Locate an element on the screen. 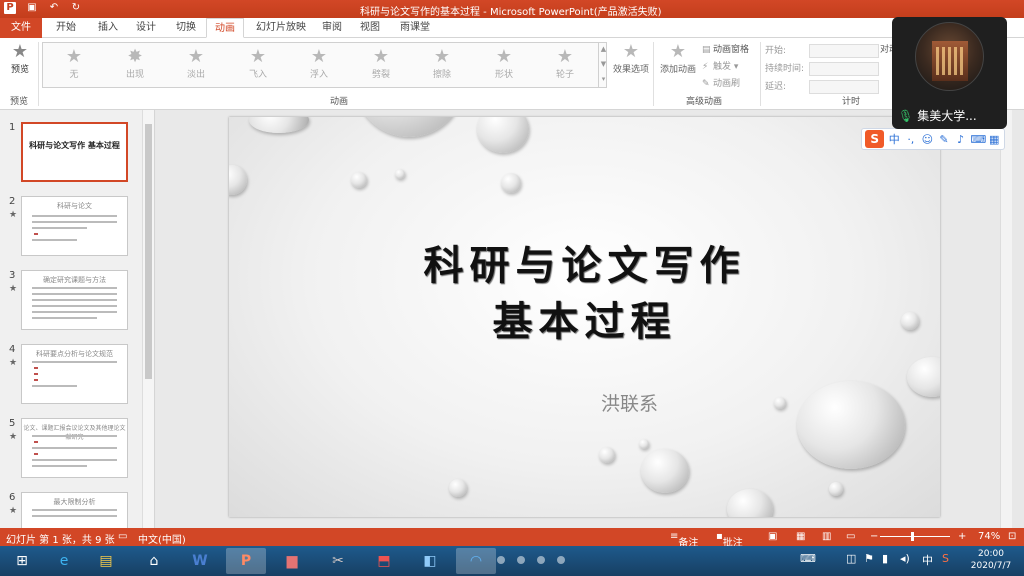  slide-thumbnail: 科研与论文 is located at coordinates (74, 226).